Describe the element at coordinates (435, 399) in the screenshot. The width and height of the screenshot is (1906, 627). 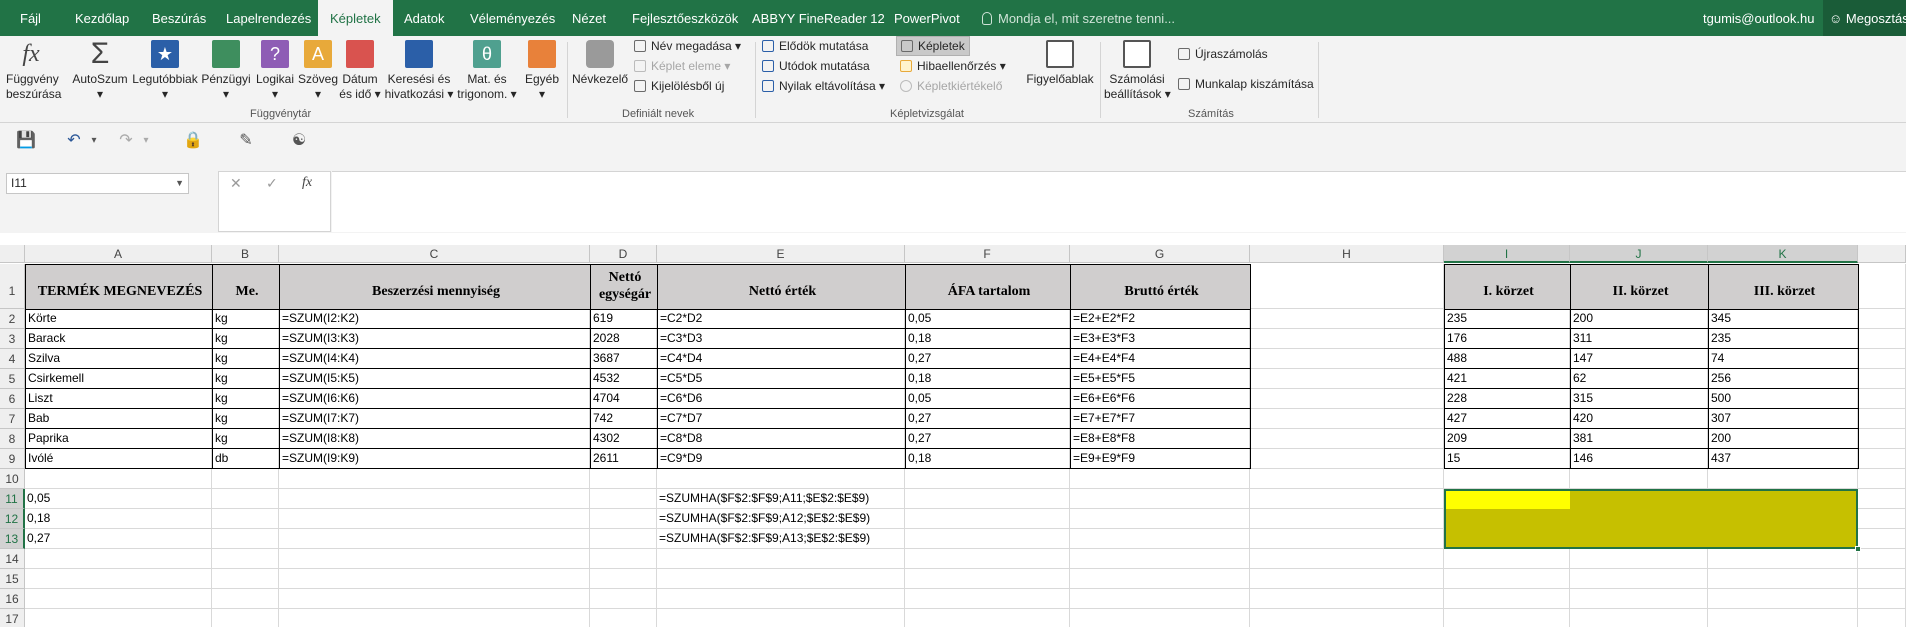
I see `table-cell: =SZUM(I6:K6)` at that location.